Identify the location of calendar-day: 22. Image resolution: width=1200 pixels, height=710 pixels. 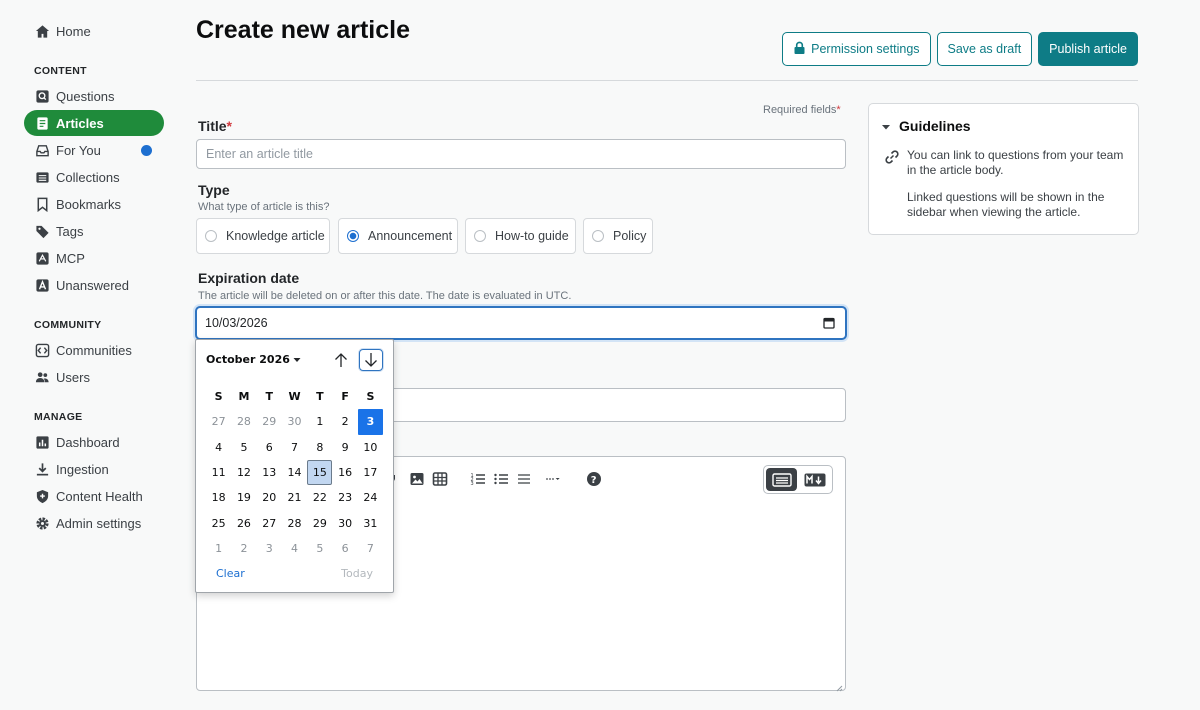
(319, 497).